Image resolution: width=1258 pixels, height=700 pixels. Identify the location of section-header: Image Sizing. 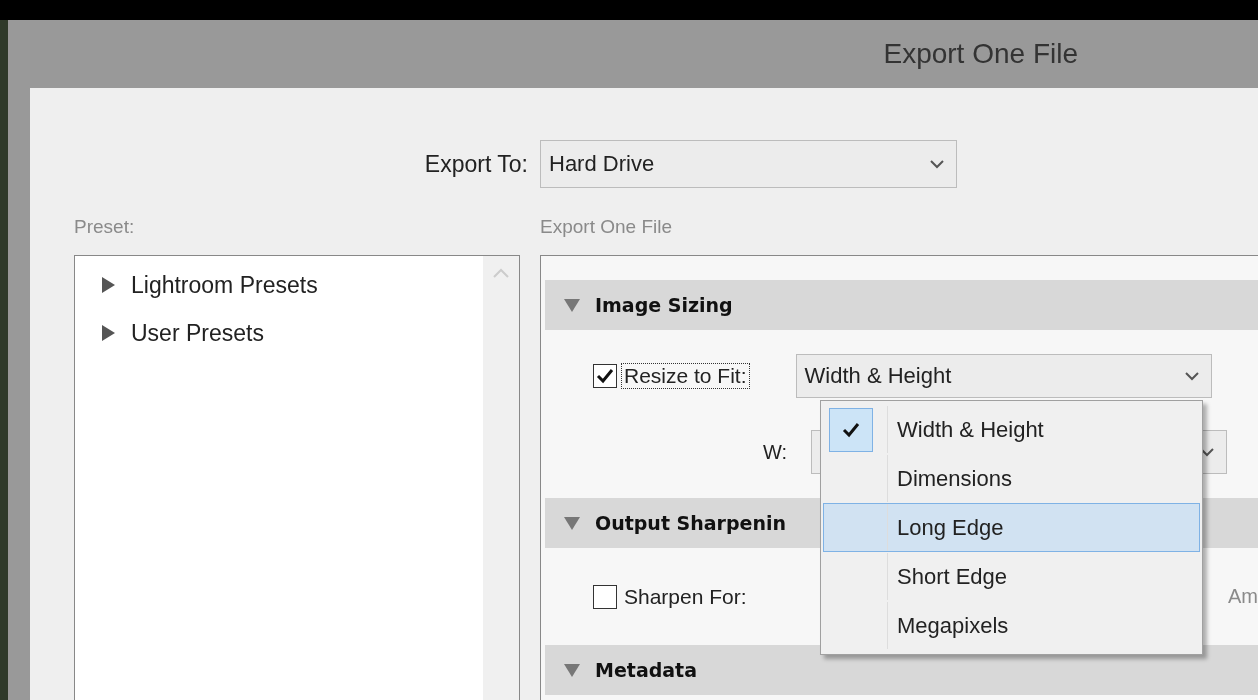
(901, 305).